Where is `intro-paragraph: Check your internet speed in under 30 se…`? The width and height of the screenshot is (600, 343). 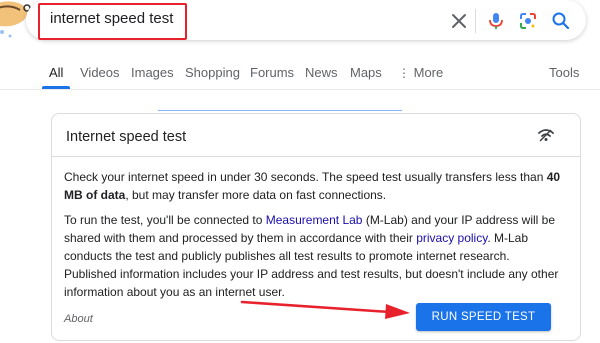 intro-paragraph: Check your internet speed in under 30 se… is located at coordinates (314, 186).